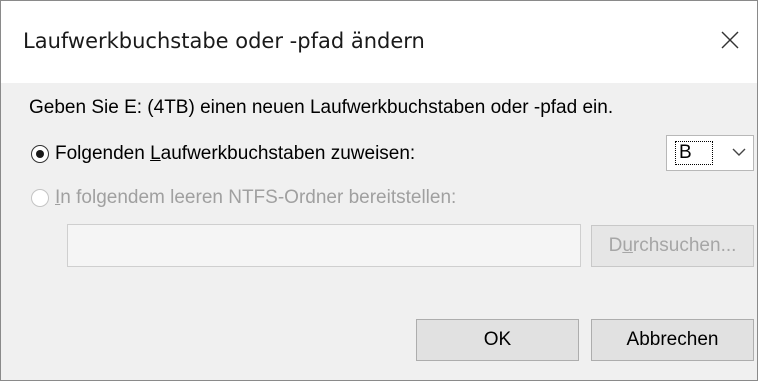 The width and height of the screenshot is (758, 381). What do you see at coordinates (224, 41) in the screenshot?
I see `dialog-title: Laufwerkbuchstabe oder -pfad ändern` at bounding box center [224, 41].